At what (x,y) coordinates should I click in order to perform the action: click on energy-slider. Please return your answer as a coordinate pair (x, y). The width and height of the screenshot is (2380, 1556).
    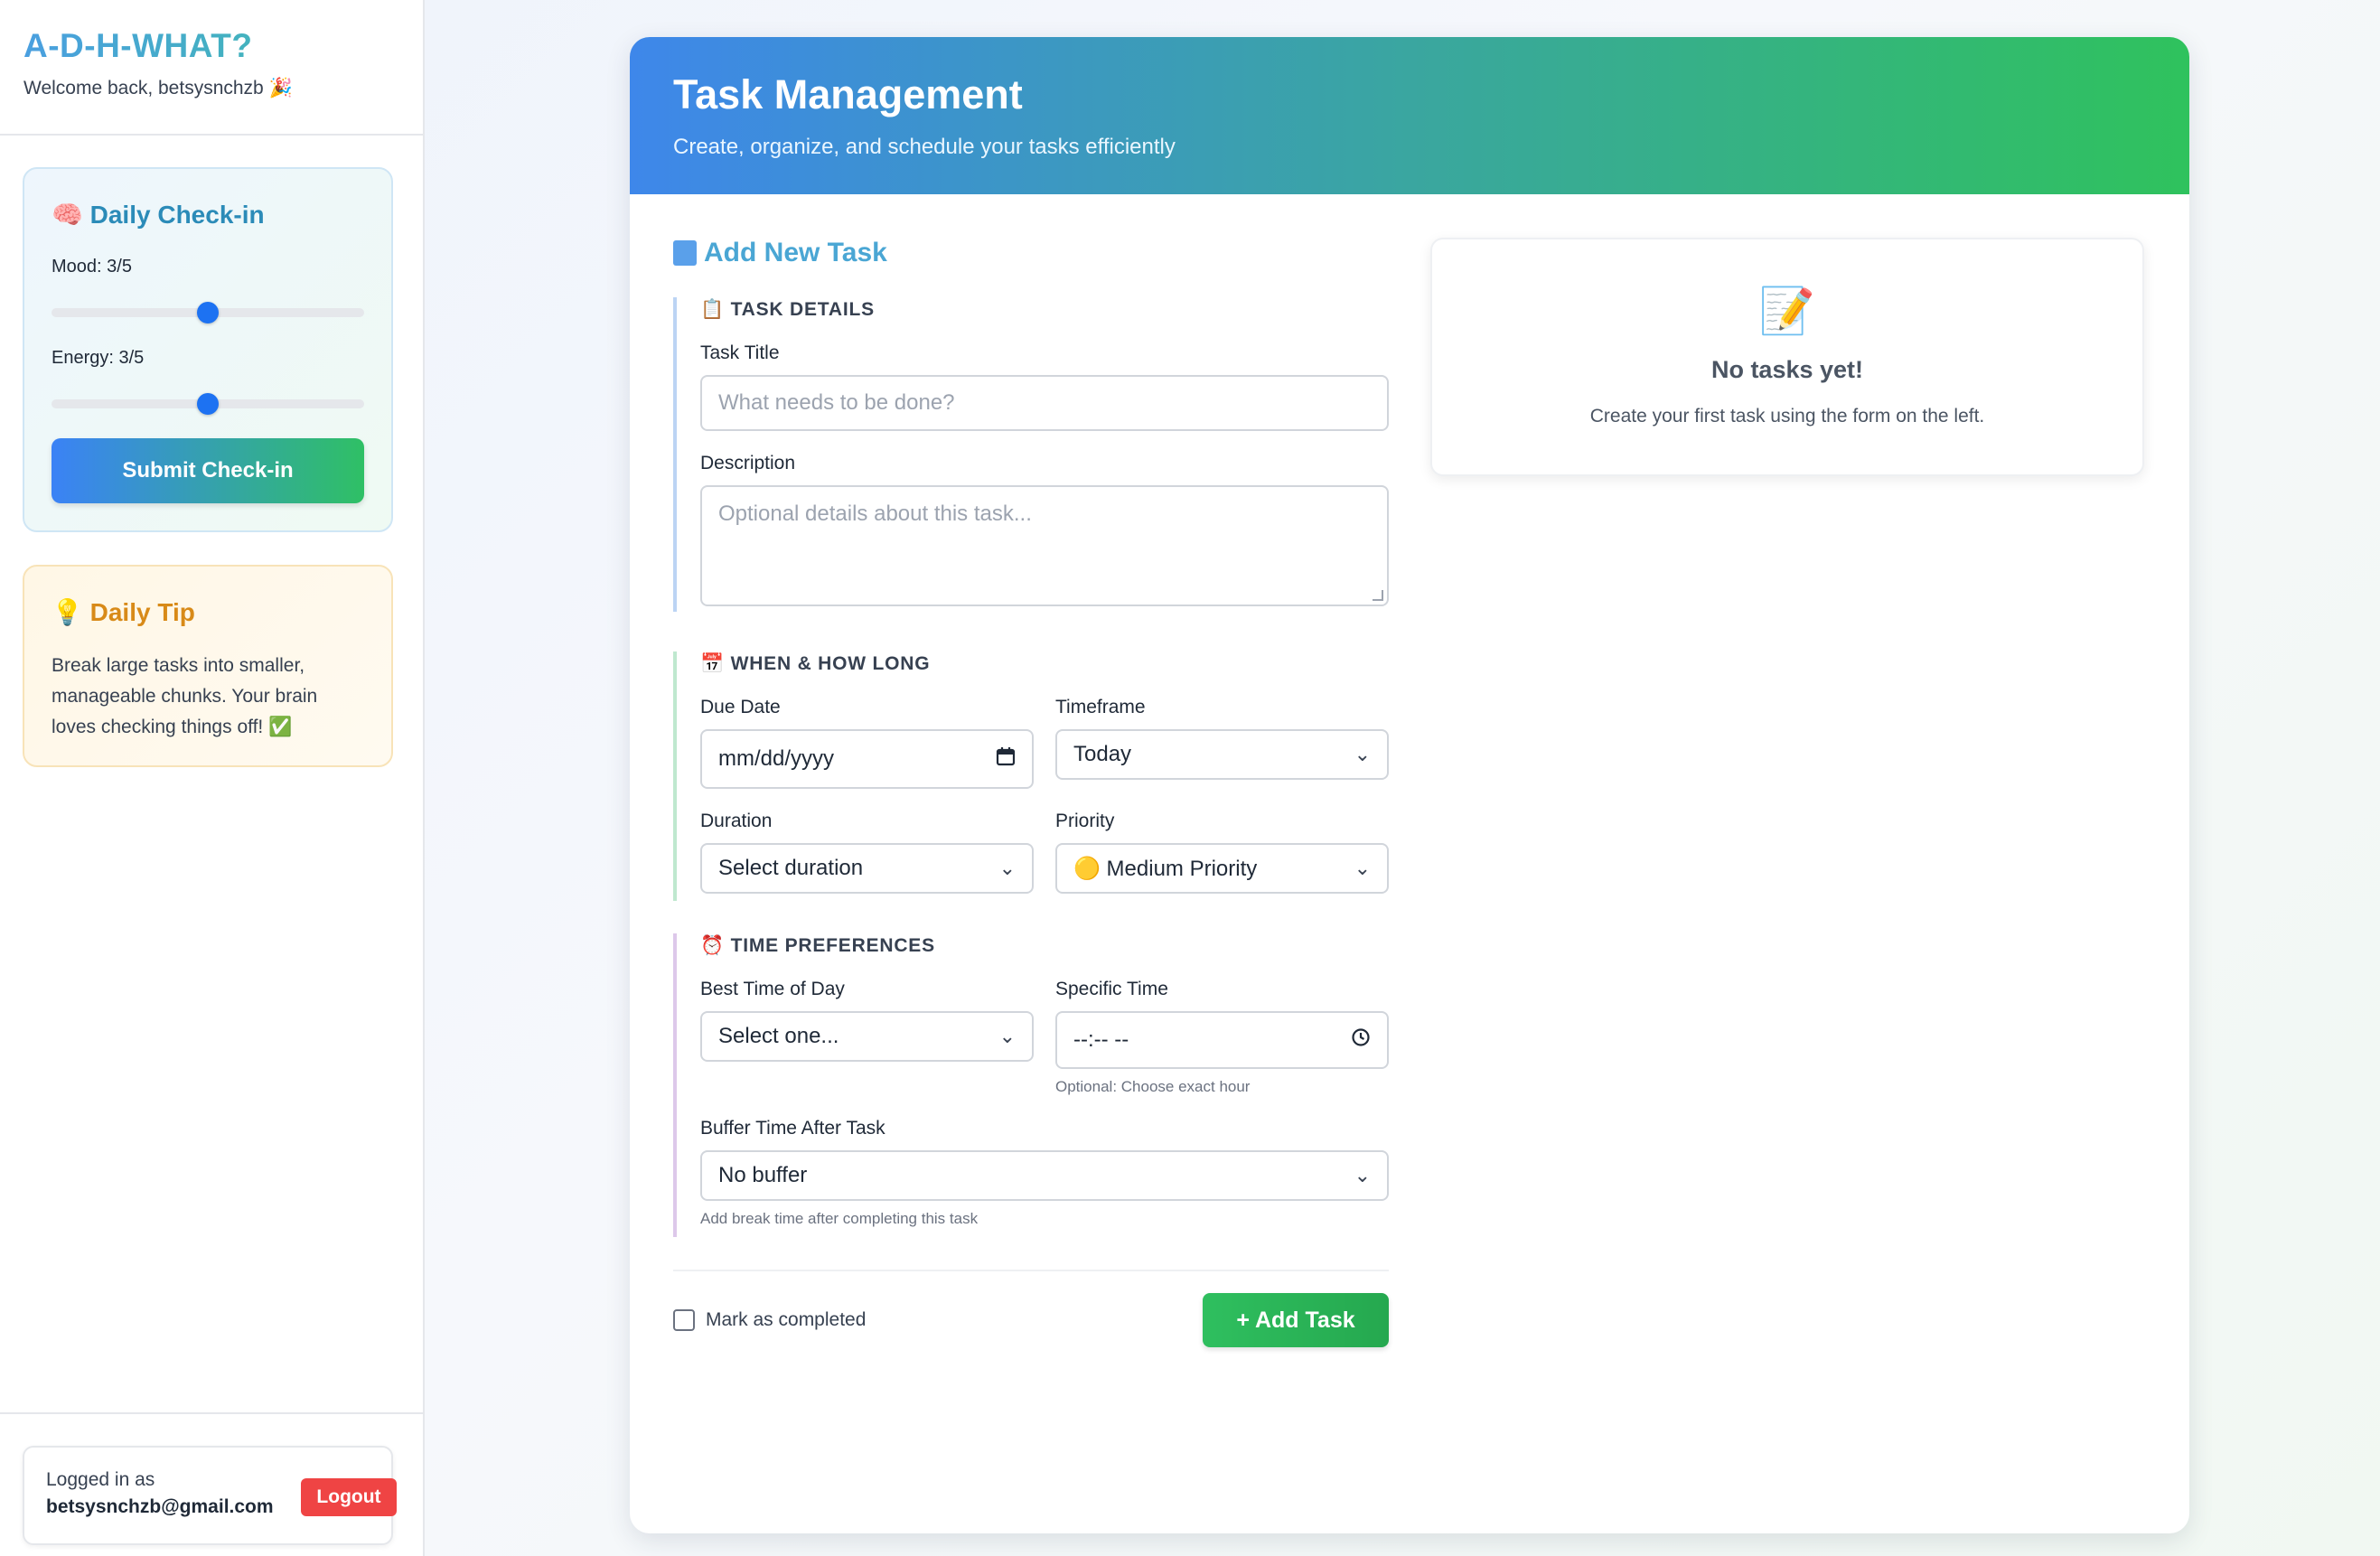
    Looking at the image, I should click on (208, 404).